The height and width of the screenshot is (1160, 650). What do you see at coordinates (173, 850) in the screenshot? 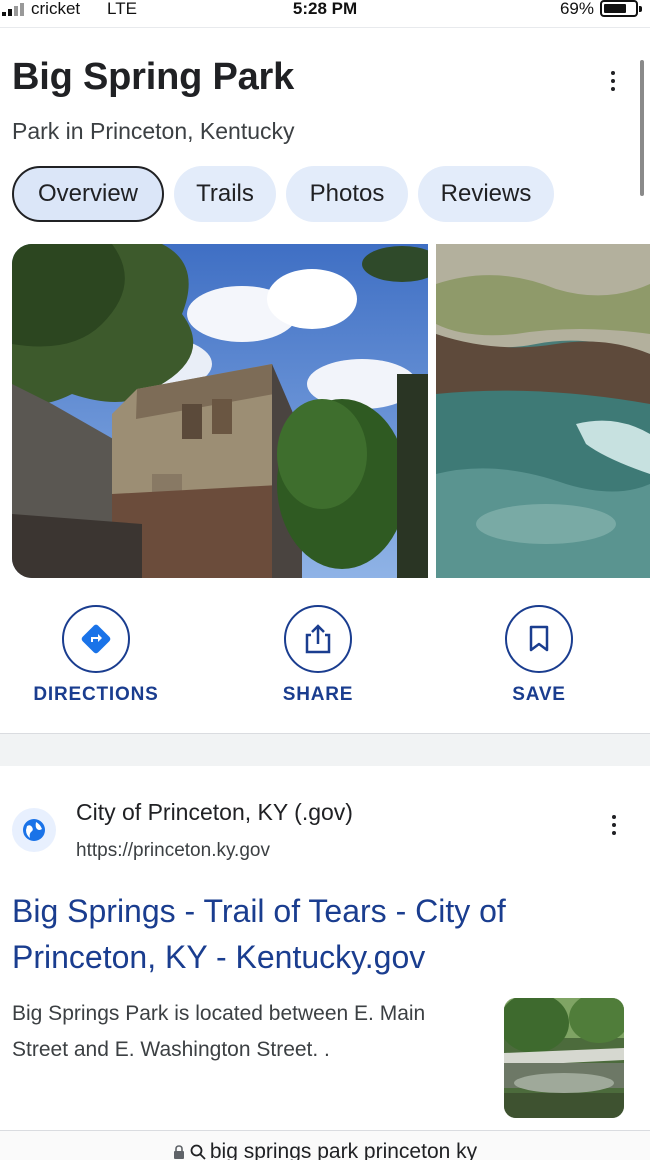
I see `result-url: https://princeton.ky.gov` at bounding box center [173, 850].